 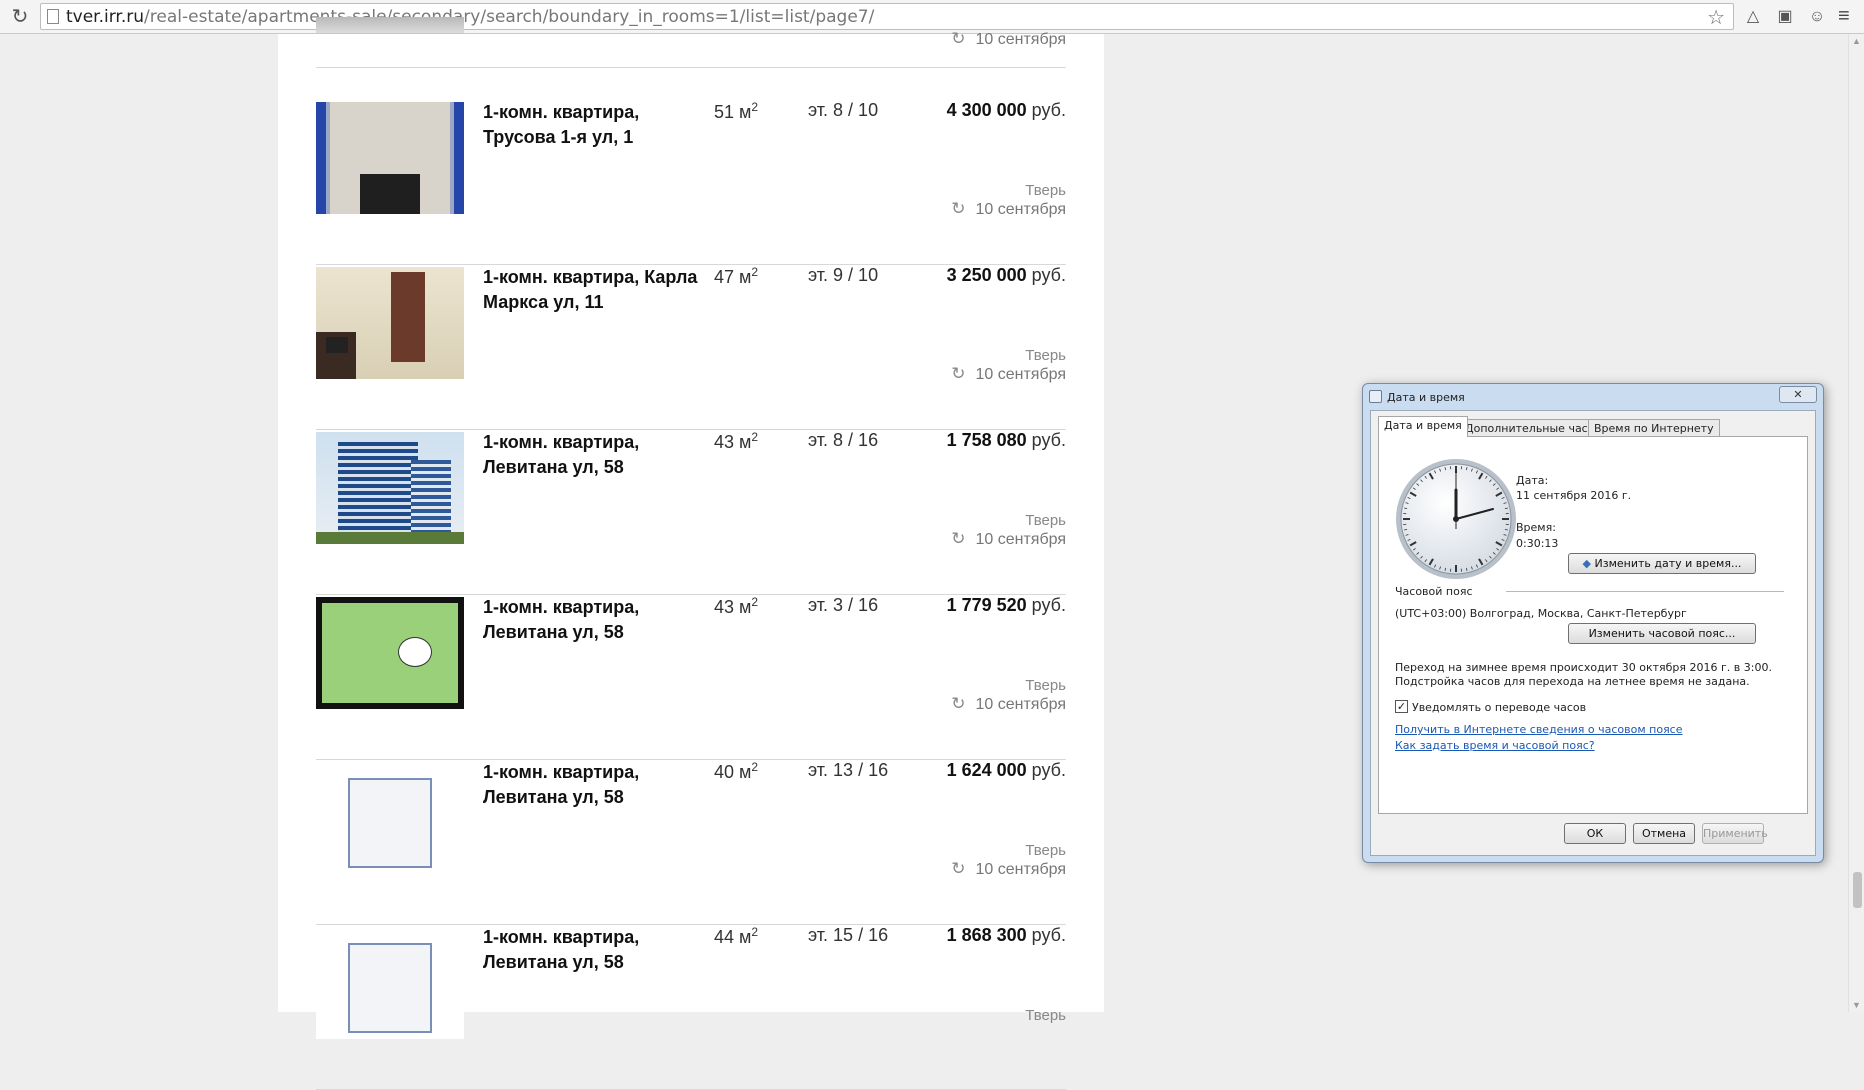 I want to click on date-value: 11 сентября 2016 г., so click(x=1573, y=495).